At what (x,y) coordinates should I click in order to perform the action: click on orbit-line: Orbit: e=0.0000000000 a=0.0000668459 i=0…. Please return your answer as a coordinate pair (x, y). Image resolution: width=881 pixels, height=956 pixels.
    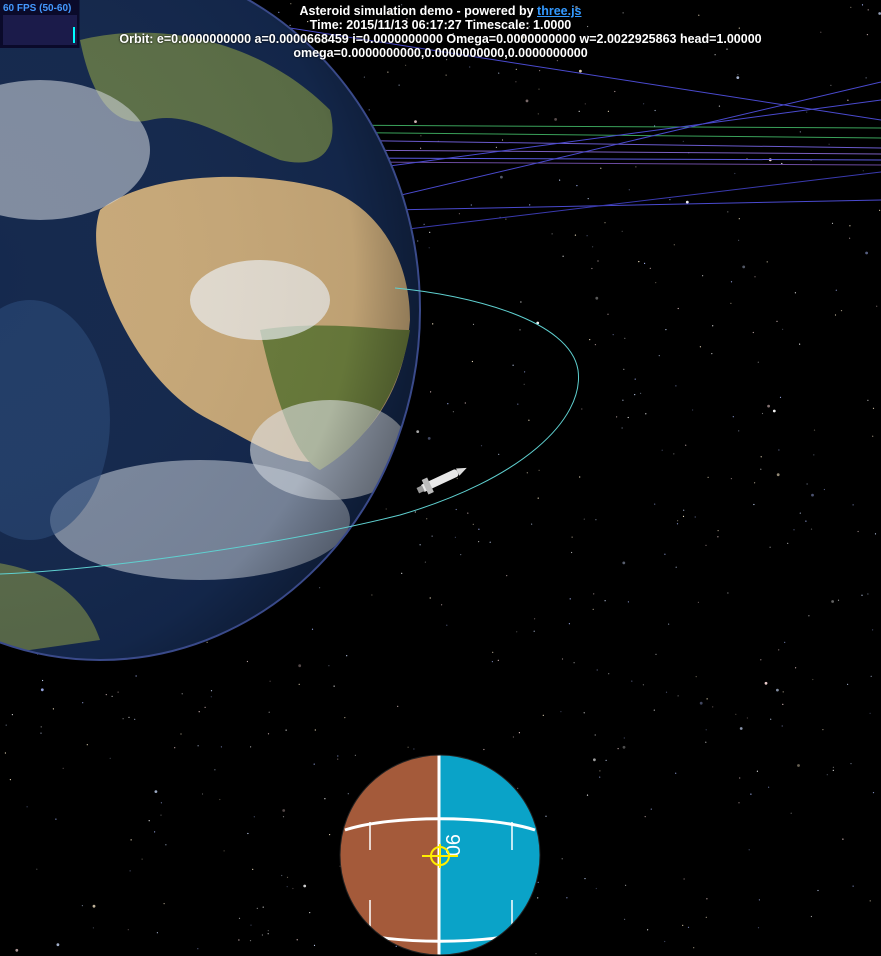
    Looking at the image, I should click on (440, 39).